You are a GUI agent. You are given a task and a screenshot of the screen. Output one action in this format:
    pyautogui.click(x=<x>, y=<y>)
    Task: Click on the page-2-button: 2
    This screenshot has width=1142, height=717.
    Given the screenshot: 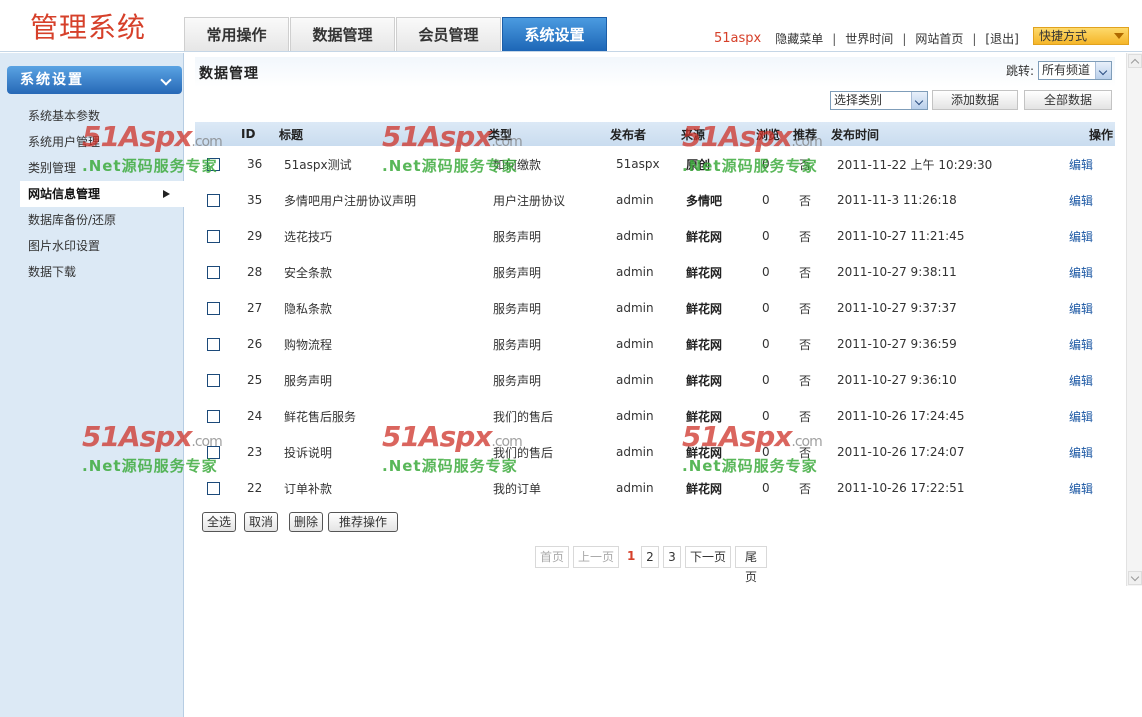 What is the action you would take?
    pyautogui.click(x=650, y=557)
    